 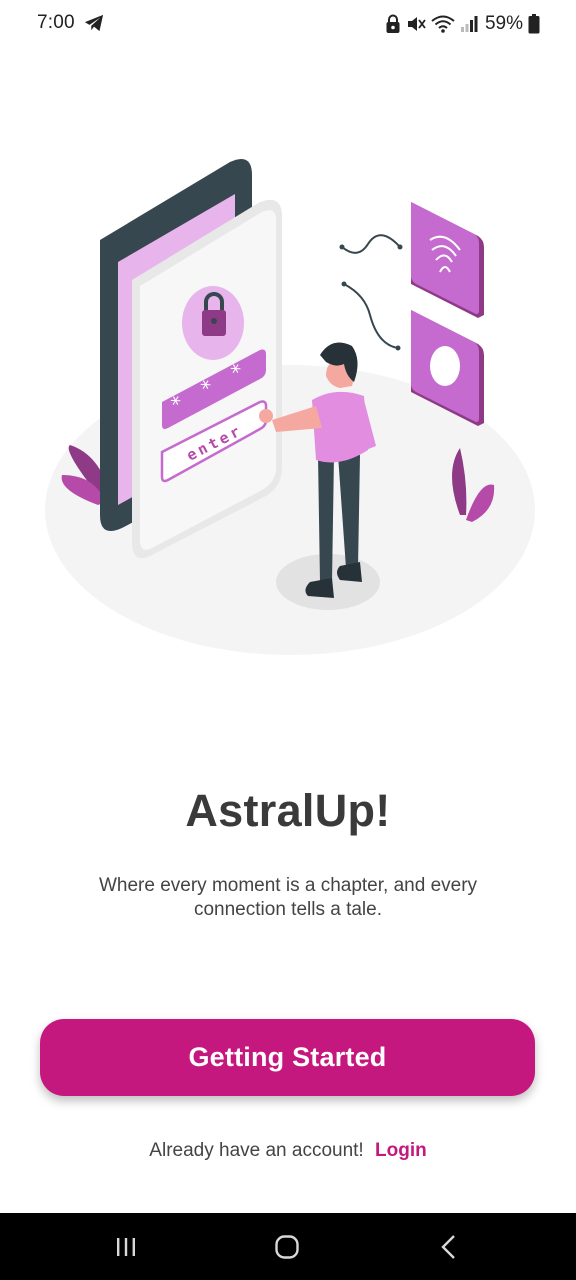 I want to click on getting-started-label: Getting Started, so click(x=287, y=1057).